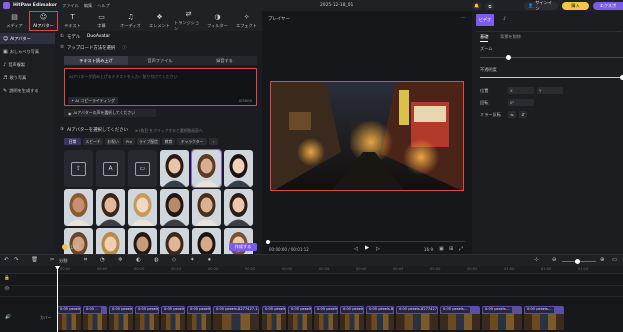 The image size is (623, 332). I want to click on crop-icon: ⌗, so click(85, 260).